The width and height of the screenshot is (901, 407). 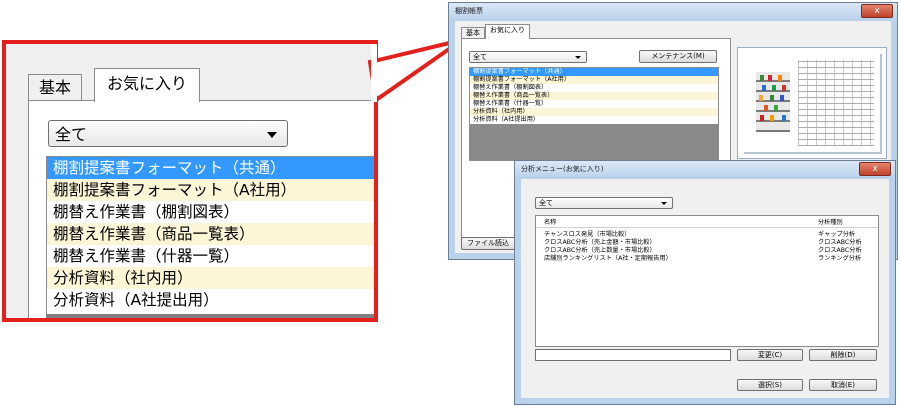 What do you see at coordinates (488, 243) in the screenshot?
I see `file-load-button: ファイル読込` at bounding box center [488, 243].